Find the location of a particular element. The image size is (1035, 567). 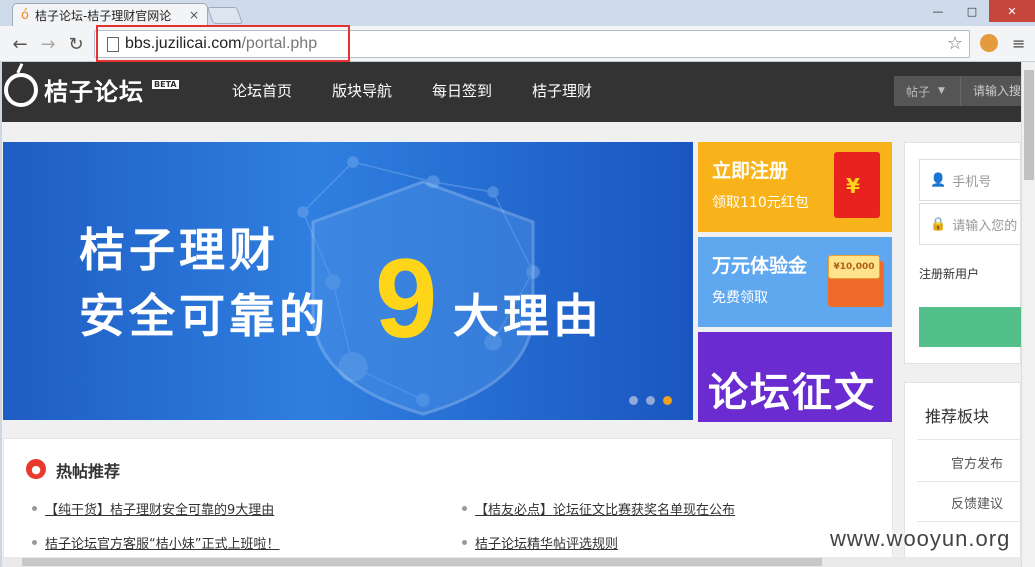

phone-field: 👤 手机号 is located at coordinates (970, 180).